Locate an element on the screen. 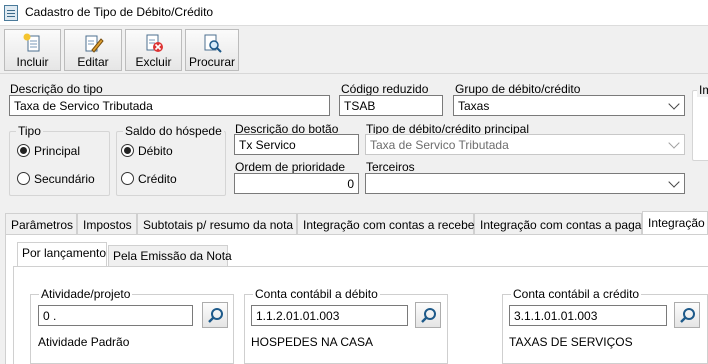 This screenshot has height=364, width=708. terceiros-label: Terceiros is located at coordinates (390, 167).